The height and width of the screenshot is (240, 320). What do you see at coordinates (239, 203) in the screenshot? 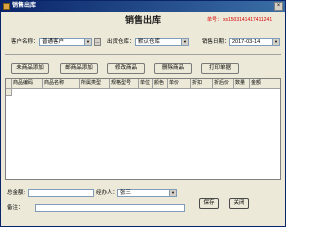
I see `close-button: 关闭` at bounding box center [239, 203].